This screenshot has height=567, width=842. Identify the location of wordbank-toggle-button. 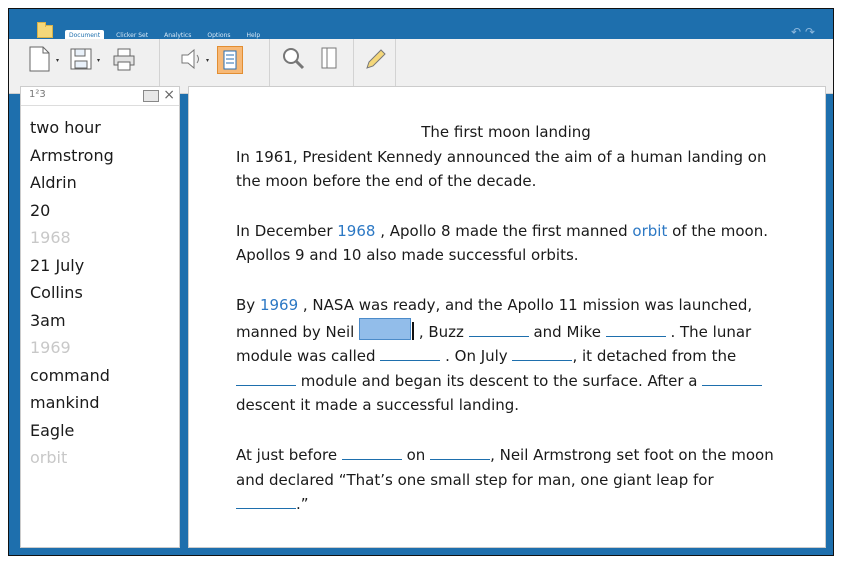
(230, 60).